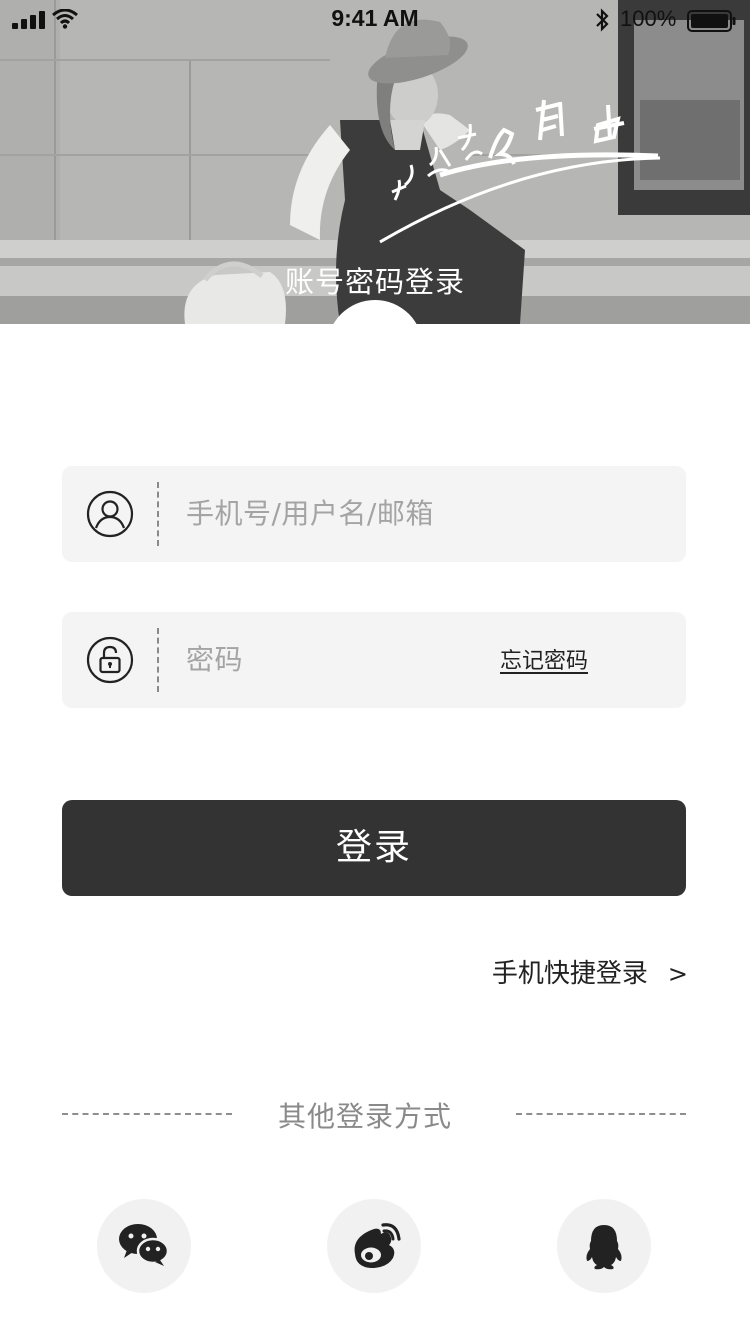  Describe the element at coordinates (364, 1116) in the screenshot. I see `other-login-title: 其他登录方式` at that location.